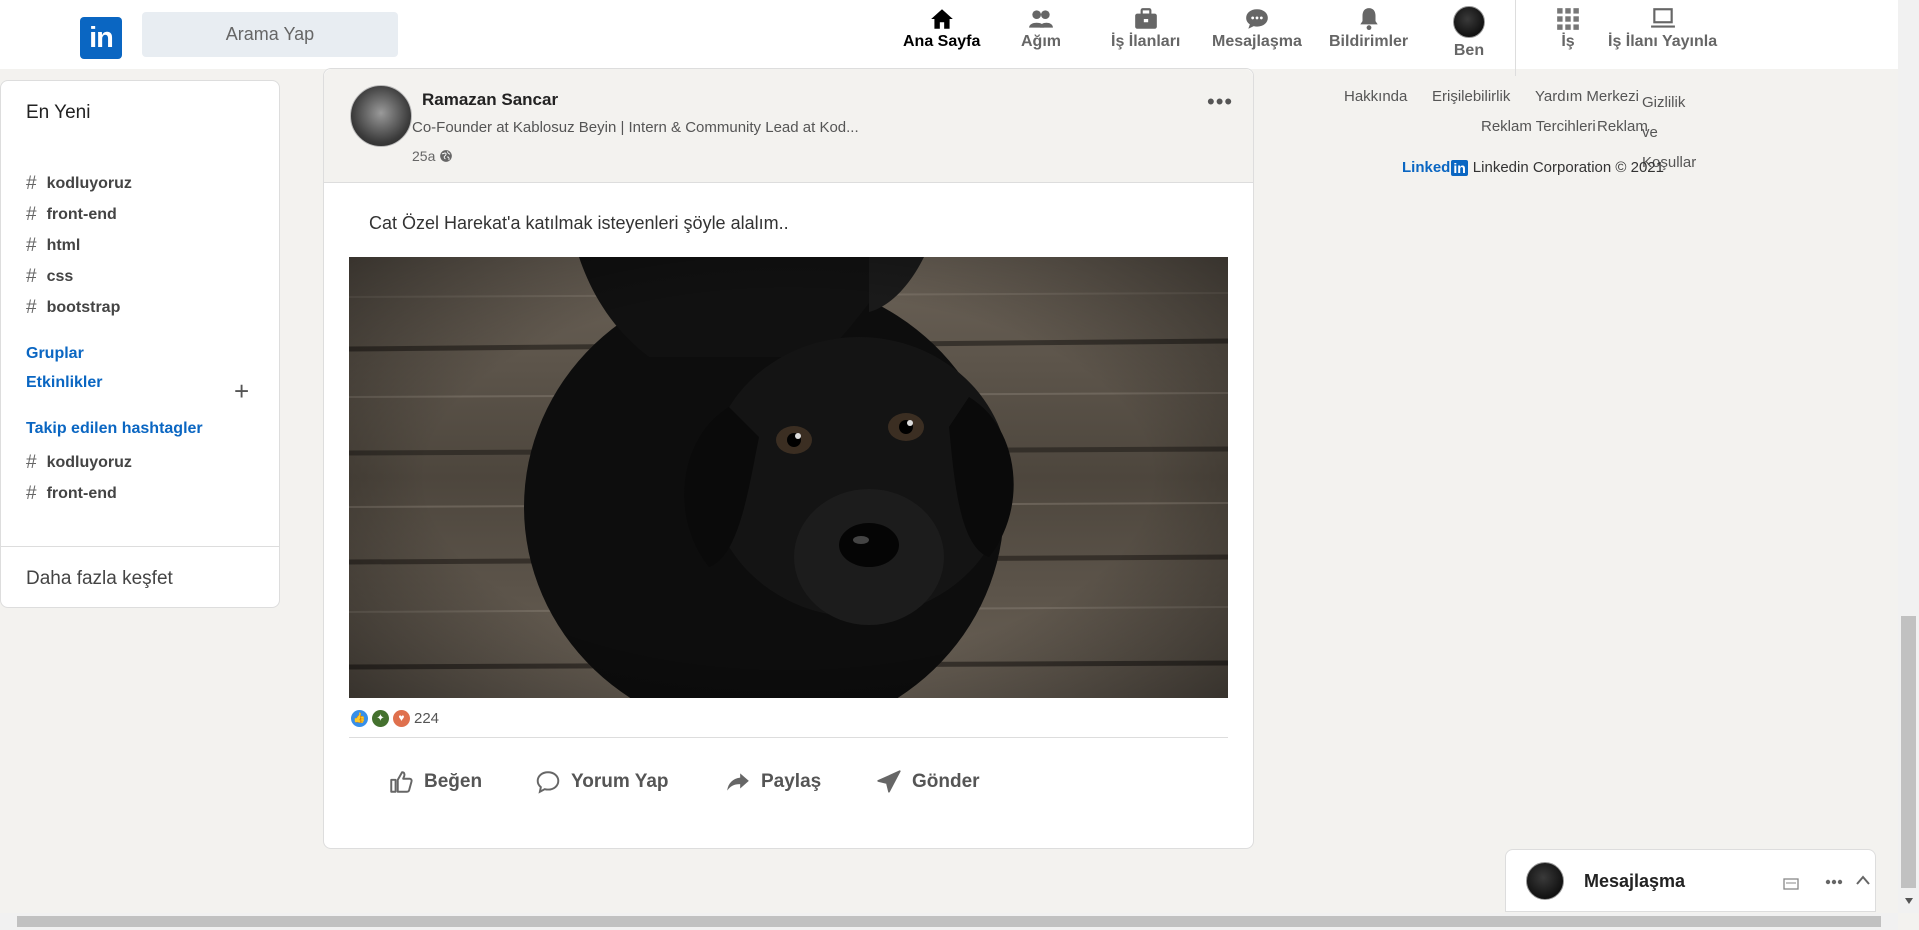 This screenshot has width=1919, height=930. I want to click on compose-icon, so click(1791, 884).